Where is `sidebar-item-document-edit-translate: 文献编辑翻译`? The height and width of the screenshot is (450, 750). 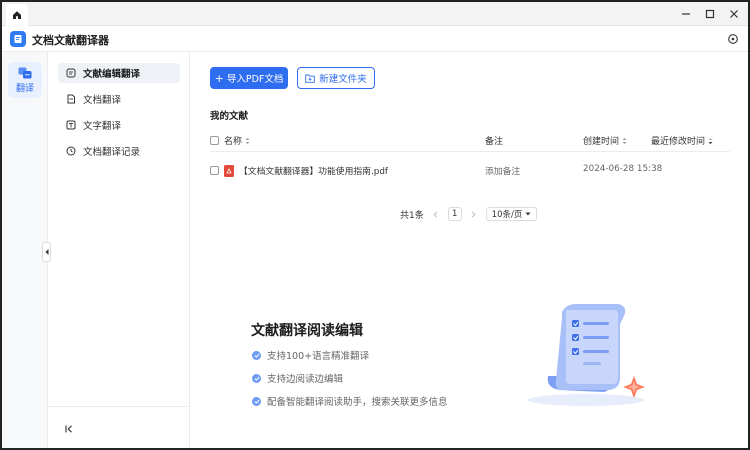 sidebar-item-document-edit-translate: 文献编辑翻译 is located at coordinates (119, 73).